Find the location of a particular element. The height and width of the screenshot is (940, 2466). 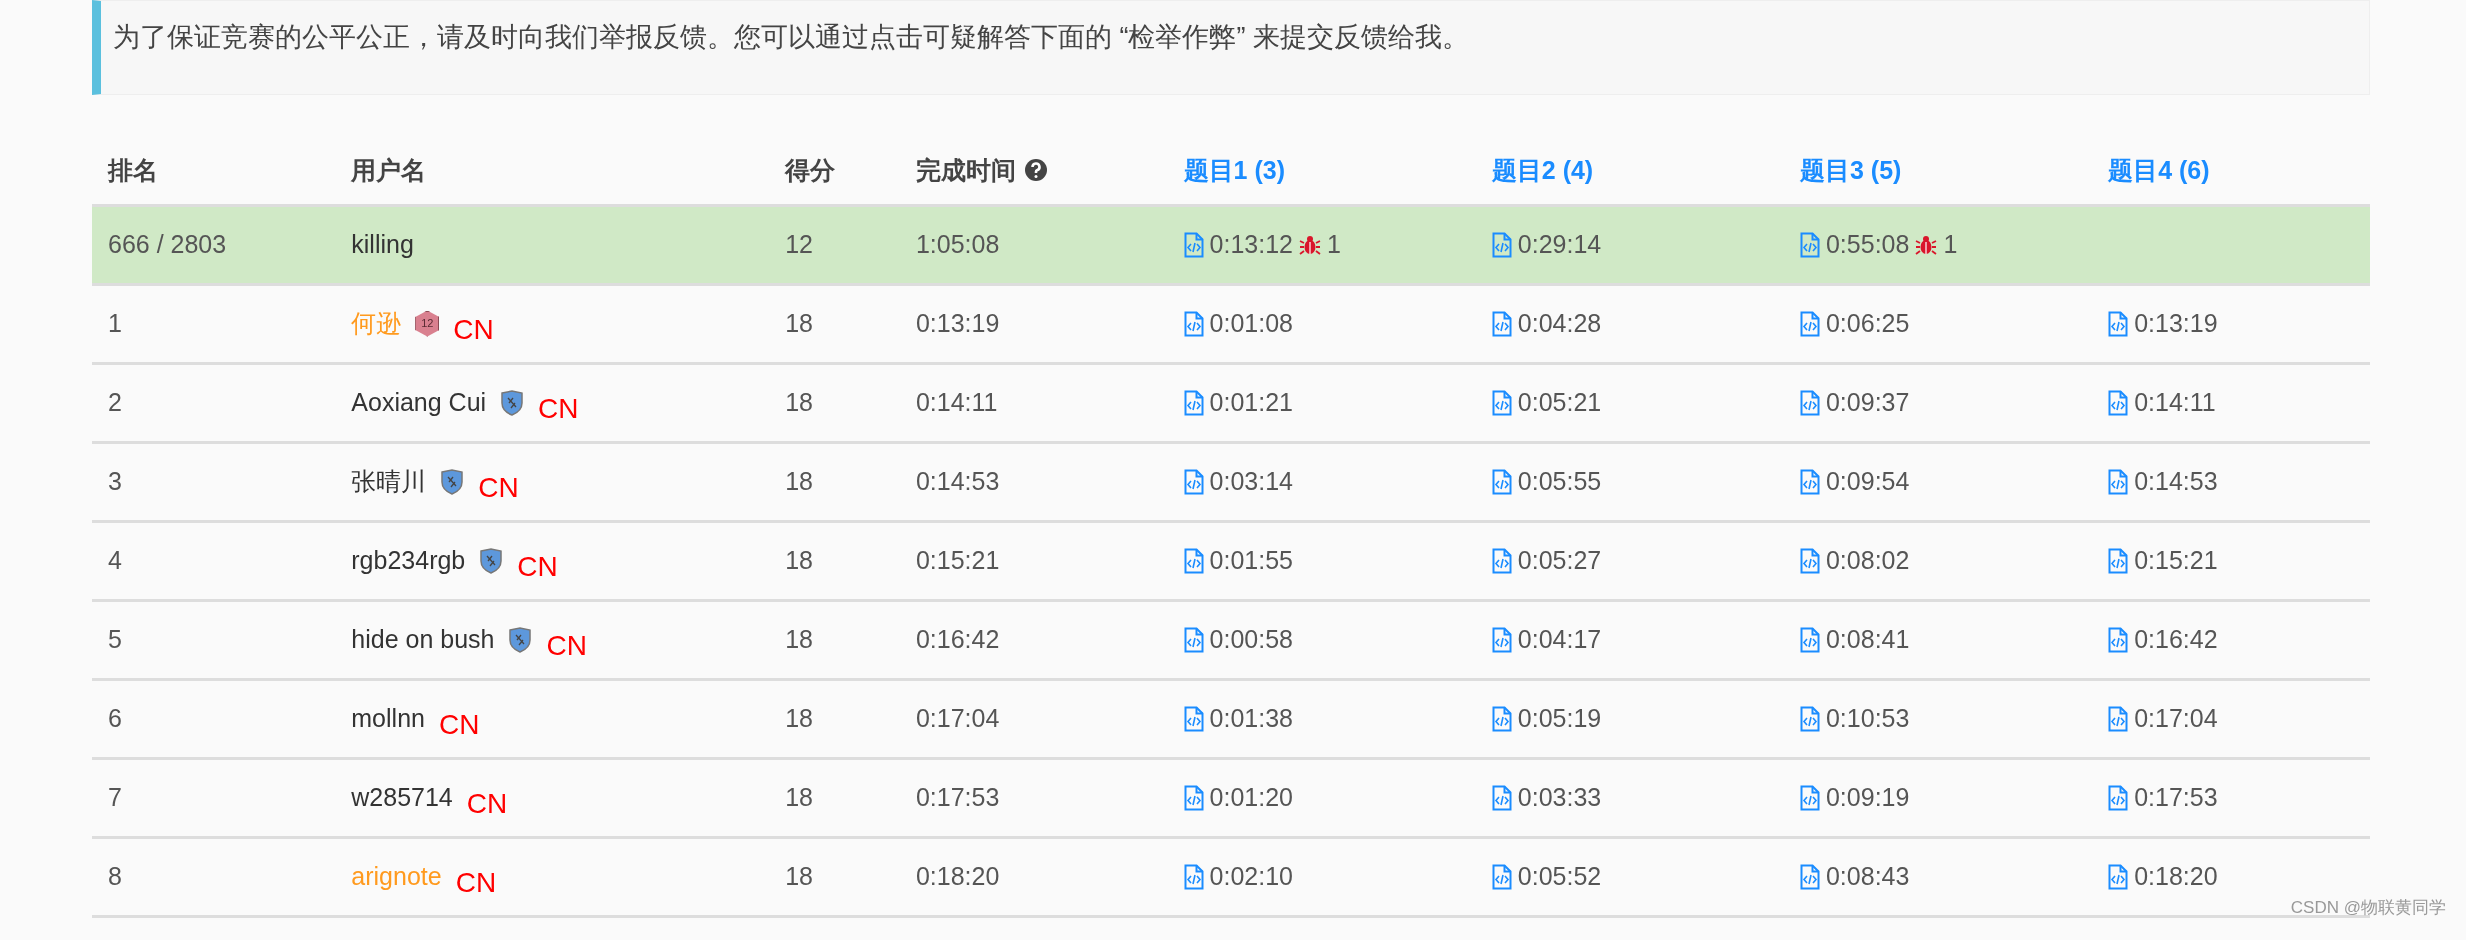

username-link: w285714 is located at coordinates (402, 797).